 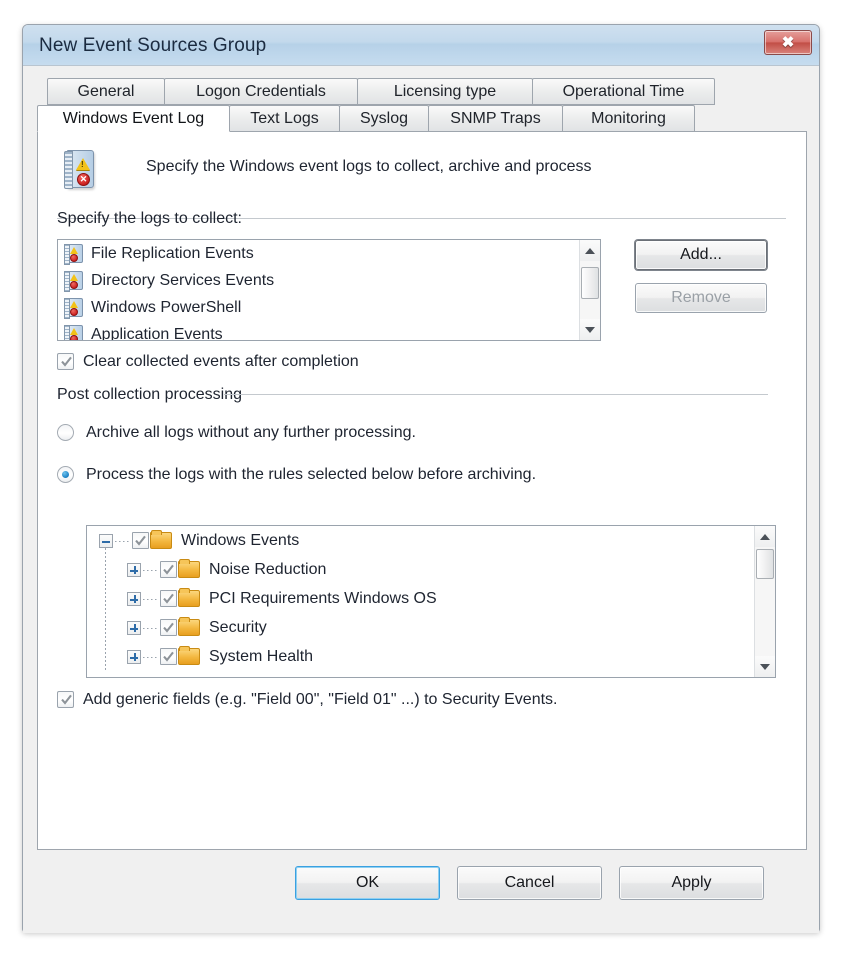 I want to click on tree-item: Noise Reduction, so click(x=431, y=569).